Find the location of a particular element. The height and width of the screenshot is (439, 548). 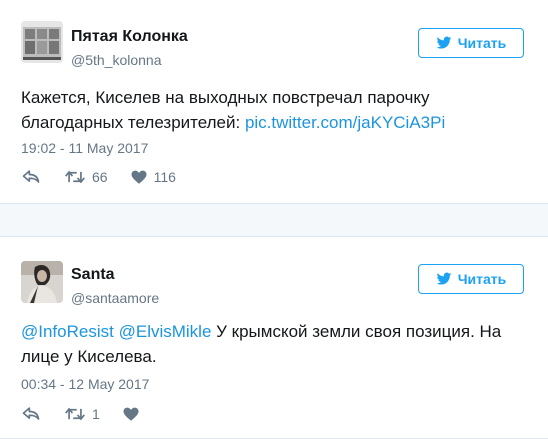

like-button is located at coordinates (131, 414).